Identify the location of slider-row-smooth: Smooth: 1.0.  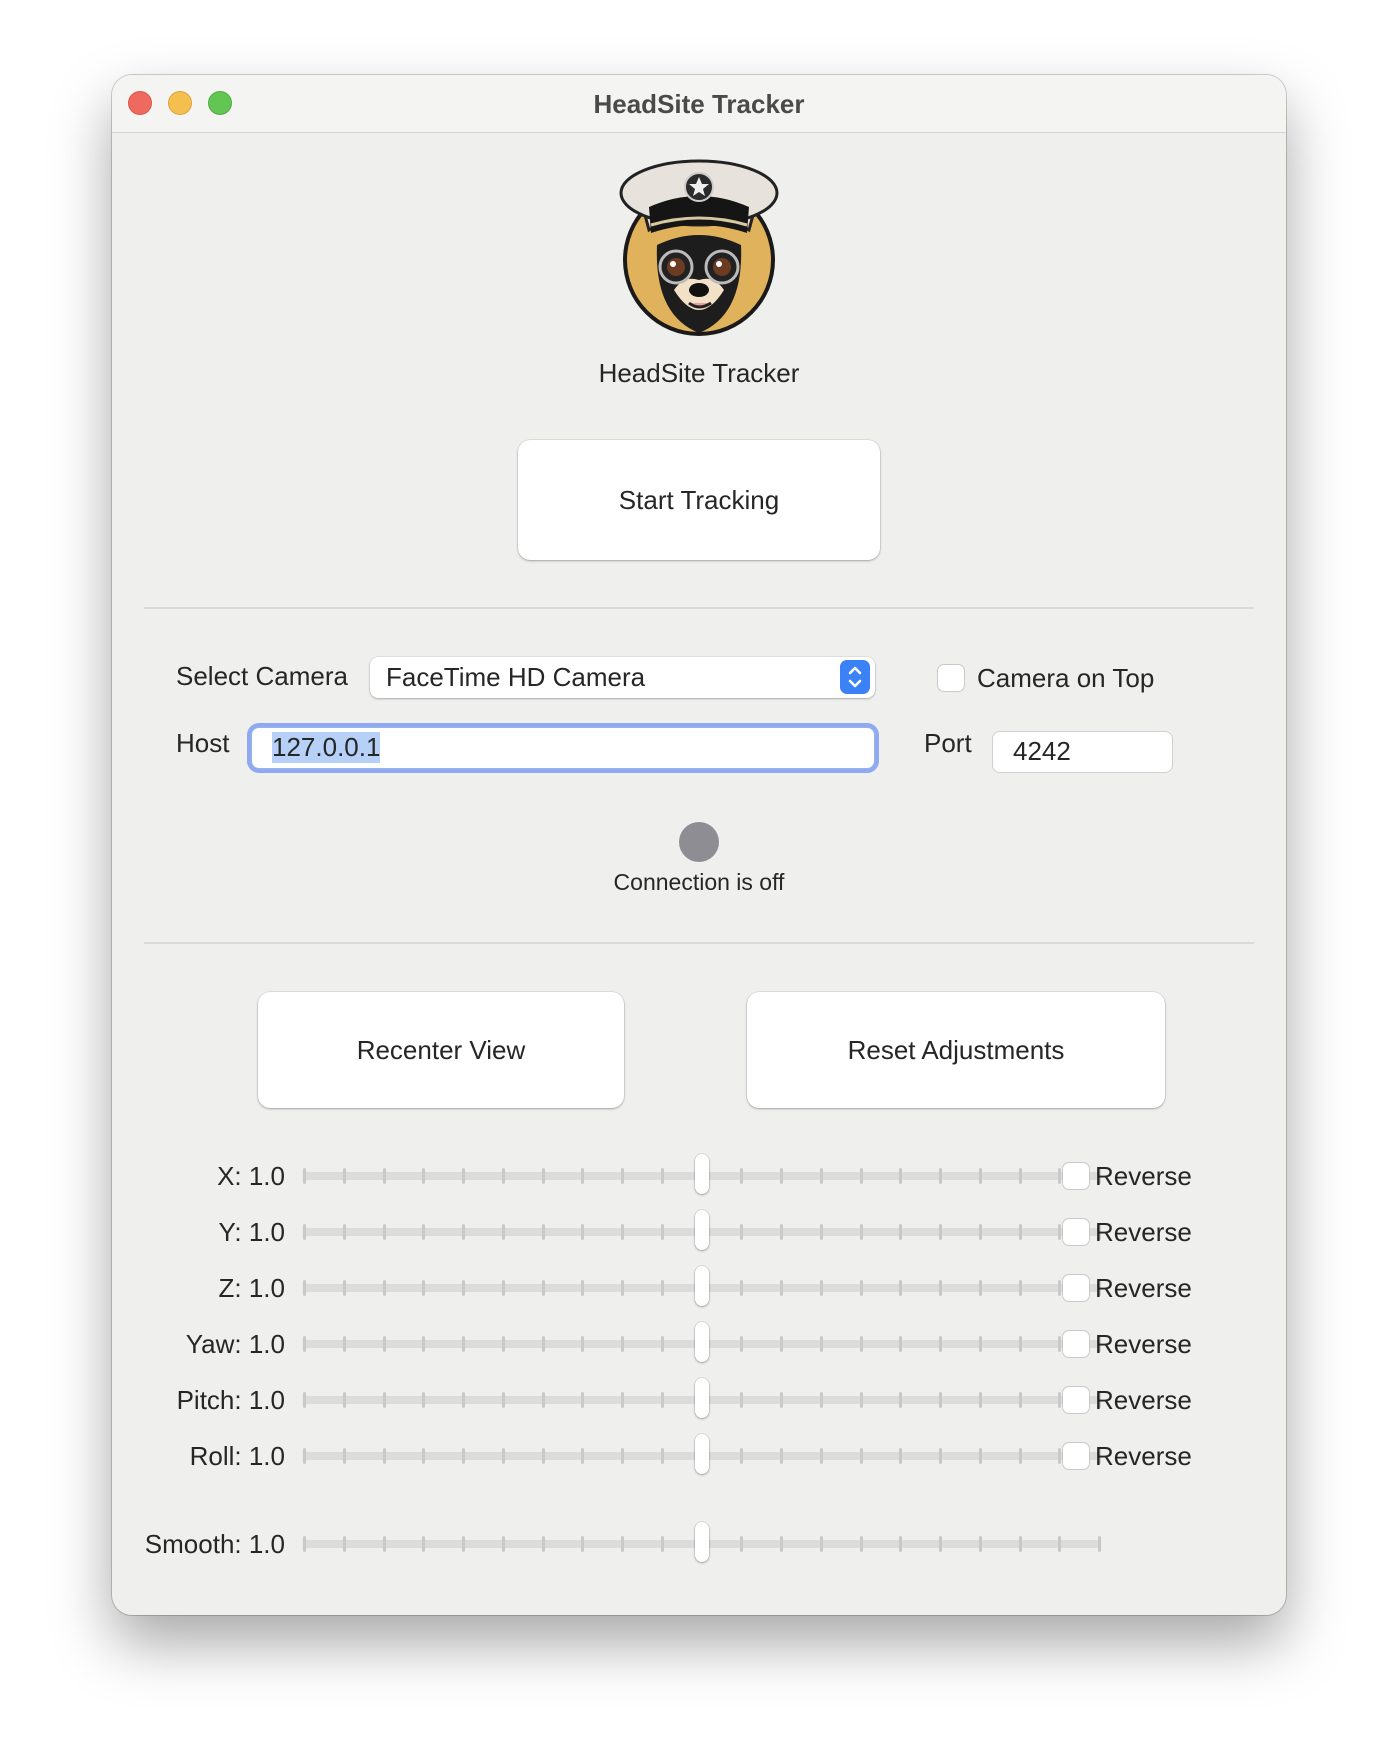
(699, 1543).